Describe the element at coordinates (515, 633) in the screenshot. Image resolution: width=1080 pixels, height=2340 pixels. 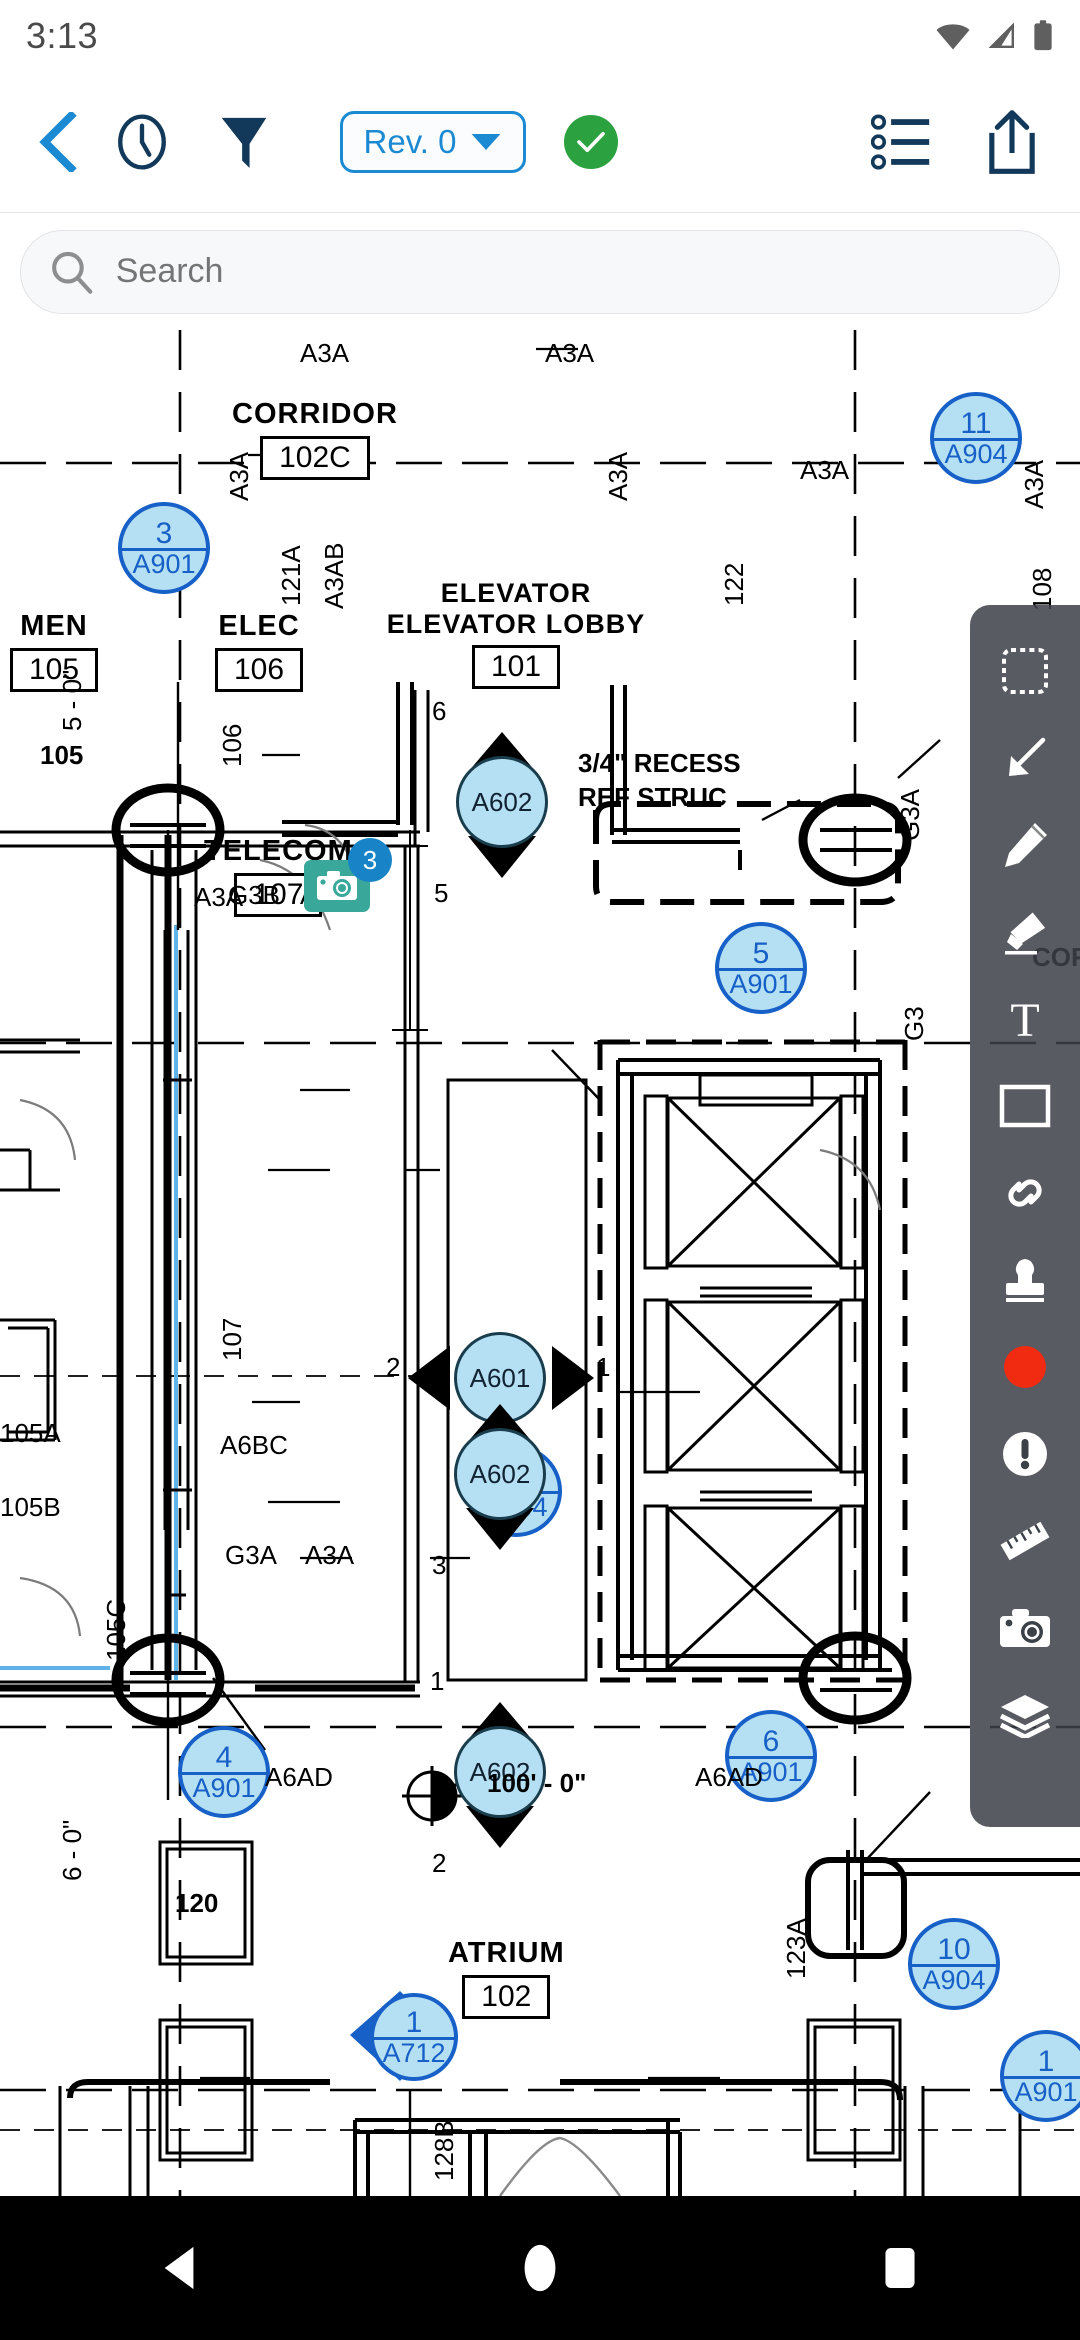
I see `room-tag-elevator-lobby: ELEVATOR ELEVATOR LOBBY 101` at that location.